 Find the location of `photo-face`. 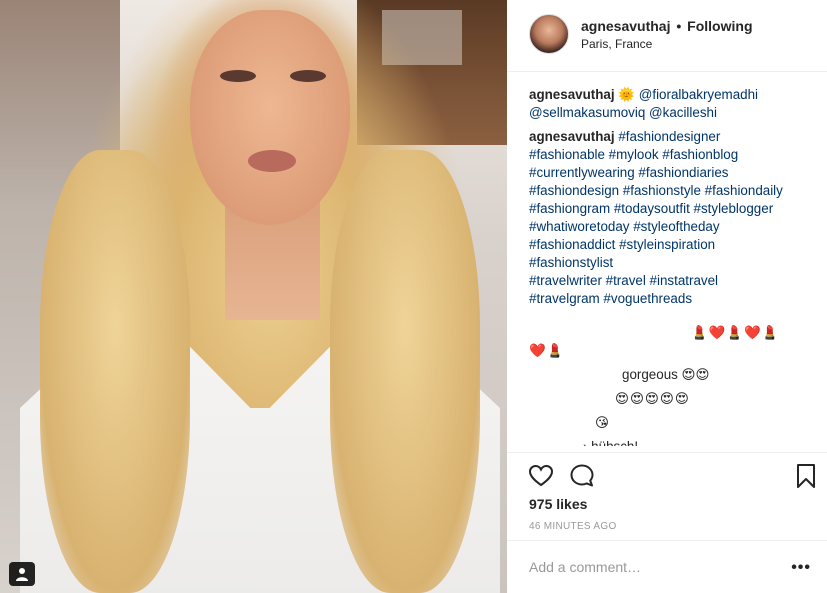

photo-face is located at coordinates (270, 117).